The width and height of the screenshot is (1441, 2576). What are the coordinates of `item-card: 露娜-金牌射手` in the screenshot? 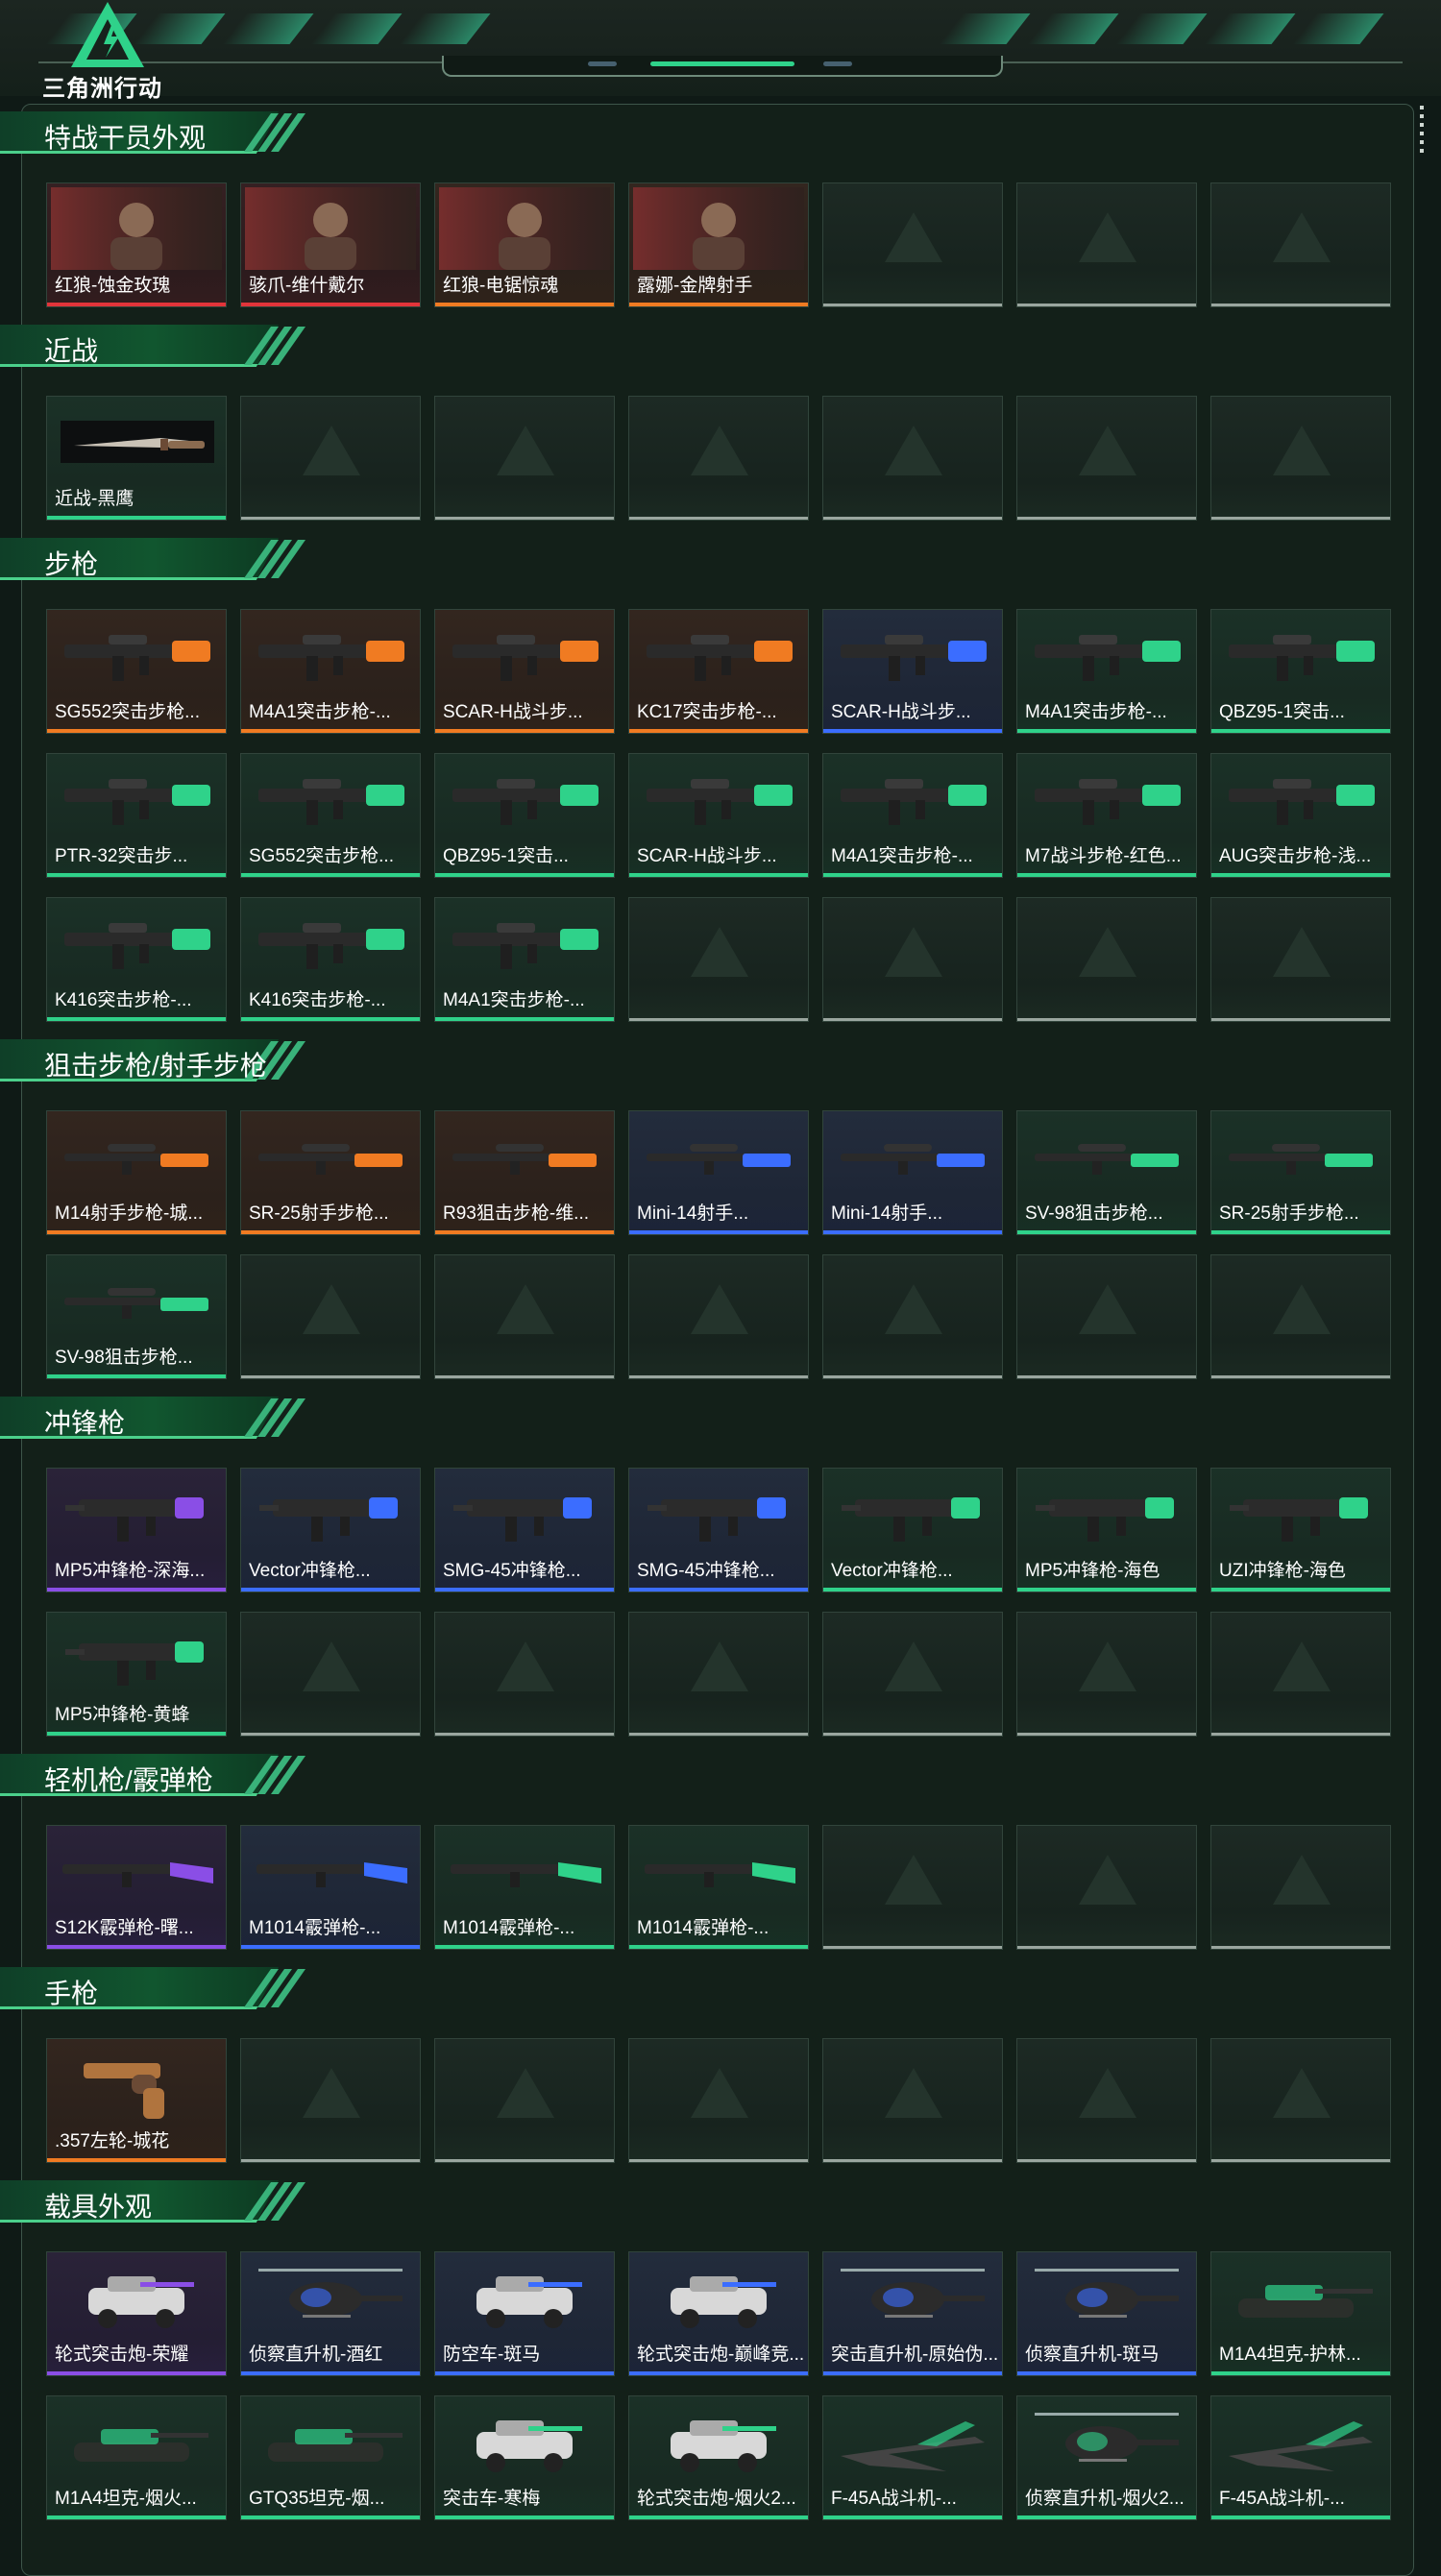 It's located at (718, 245).